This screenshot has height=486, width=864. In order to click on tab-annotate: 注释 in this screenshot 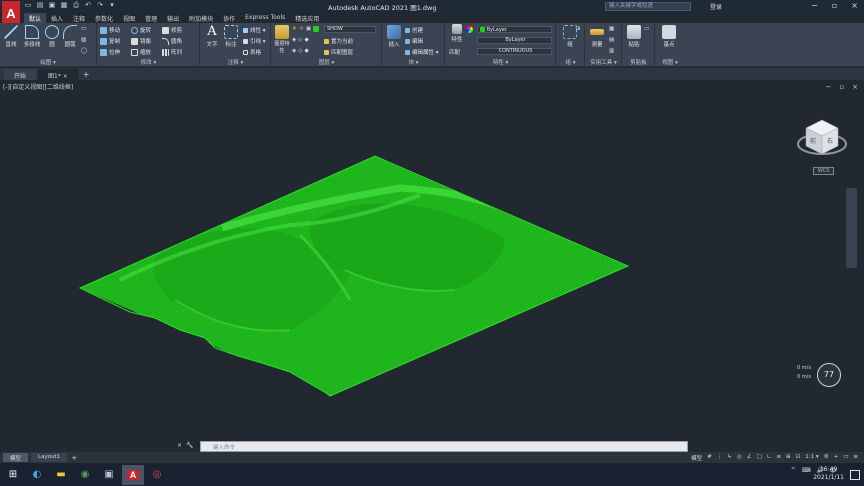, I will do `click(79, 18)`.